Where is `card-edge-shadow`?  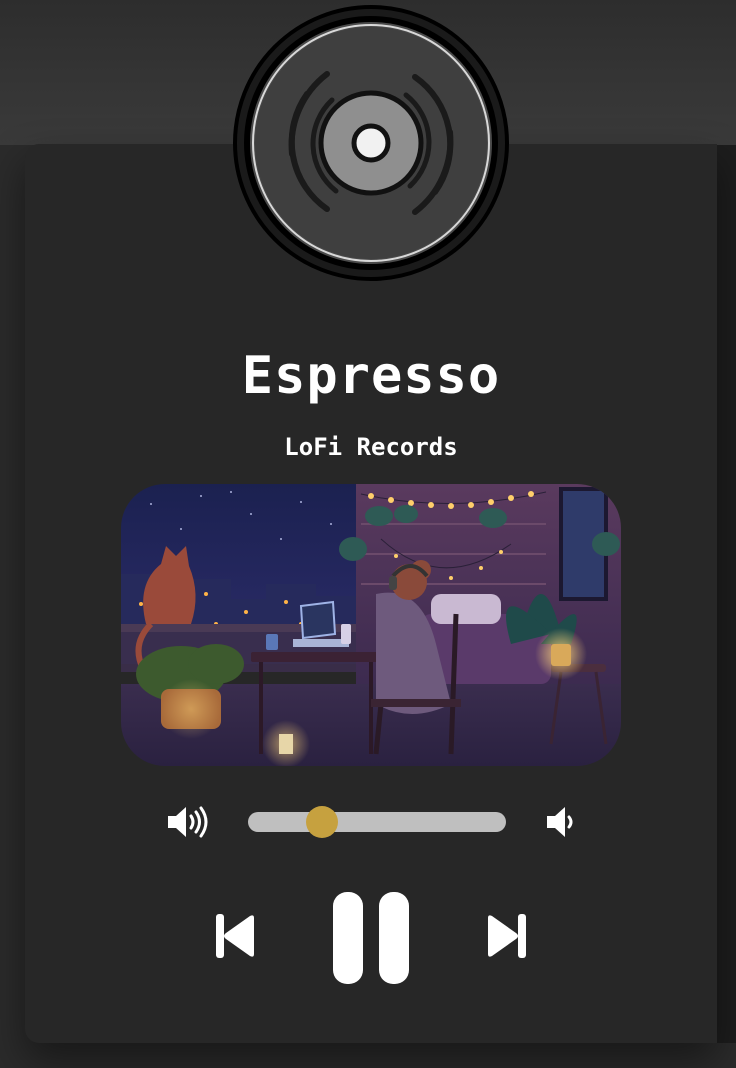 card-edge-shadow is located at coordinates (726, 594).